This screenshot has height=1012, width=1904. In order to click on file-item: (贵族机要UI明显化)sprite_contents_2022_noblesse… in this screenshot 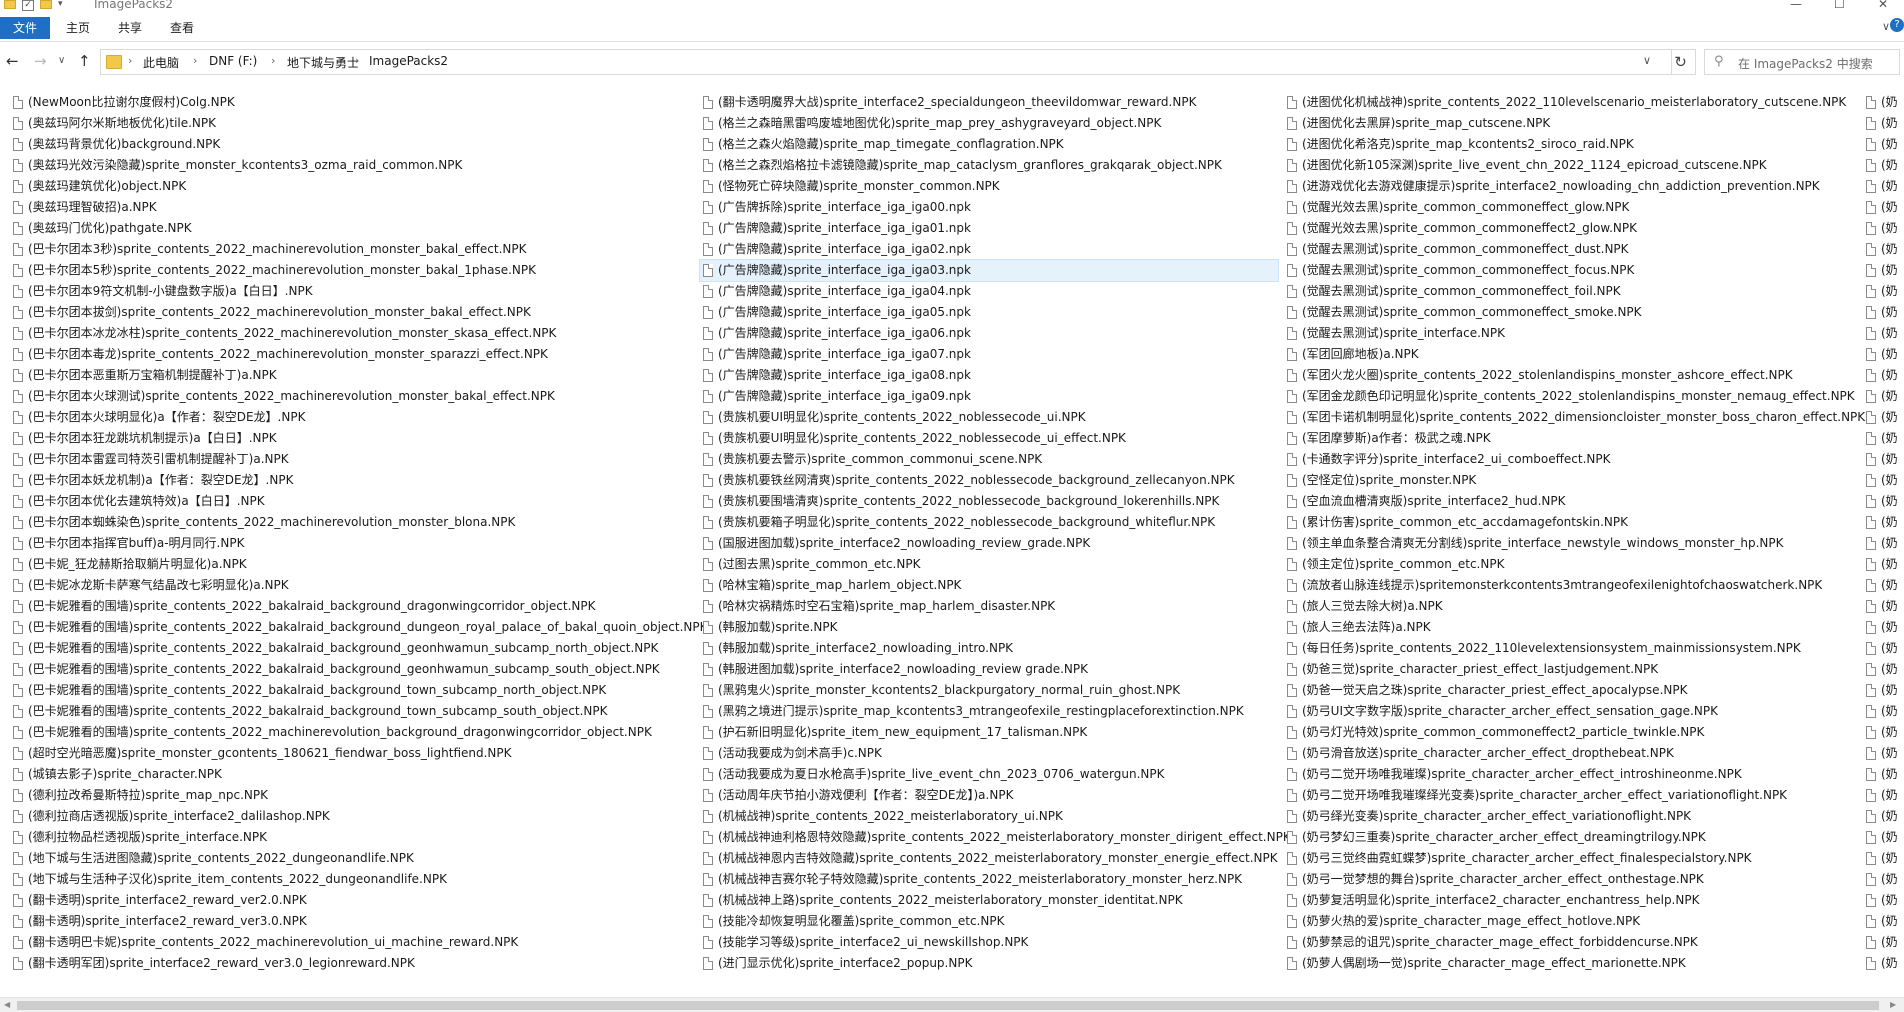, I will do `click(989, 438)`.